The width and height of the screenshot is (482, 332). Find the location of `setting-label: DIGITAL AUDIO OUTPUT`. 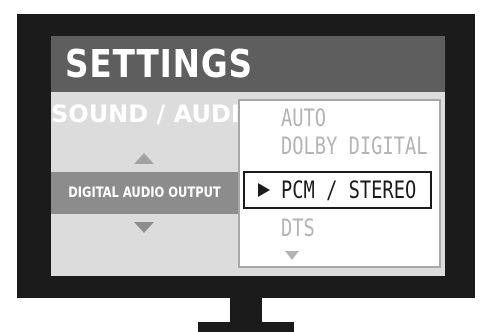

setting-label: DIGITAL AUDIO OUTPUT is located at coordinates (144, 193).